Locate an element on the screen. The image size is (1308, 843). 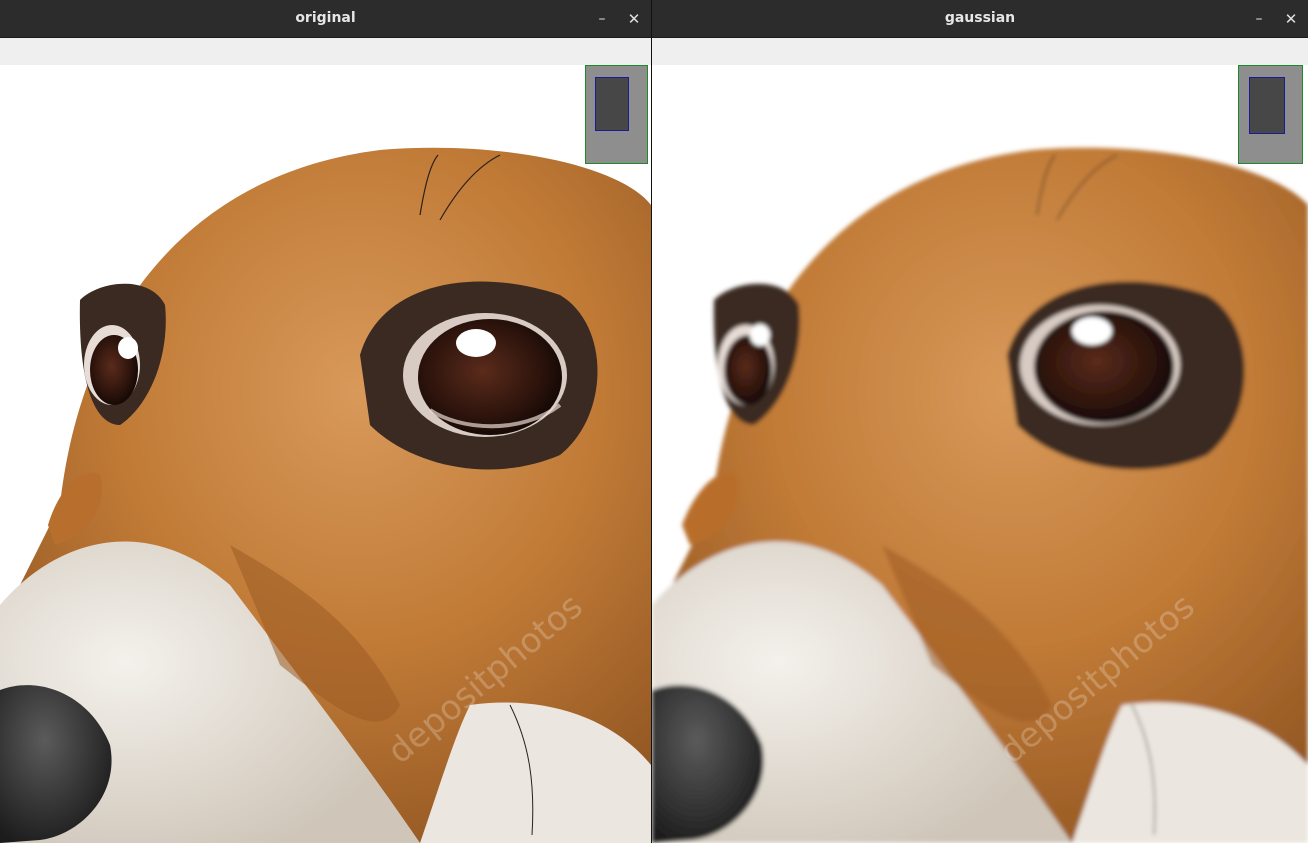
window-title: gaussian is located at coordinates (980, 18).